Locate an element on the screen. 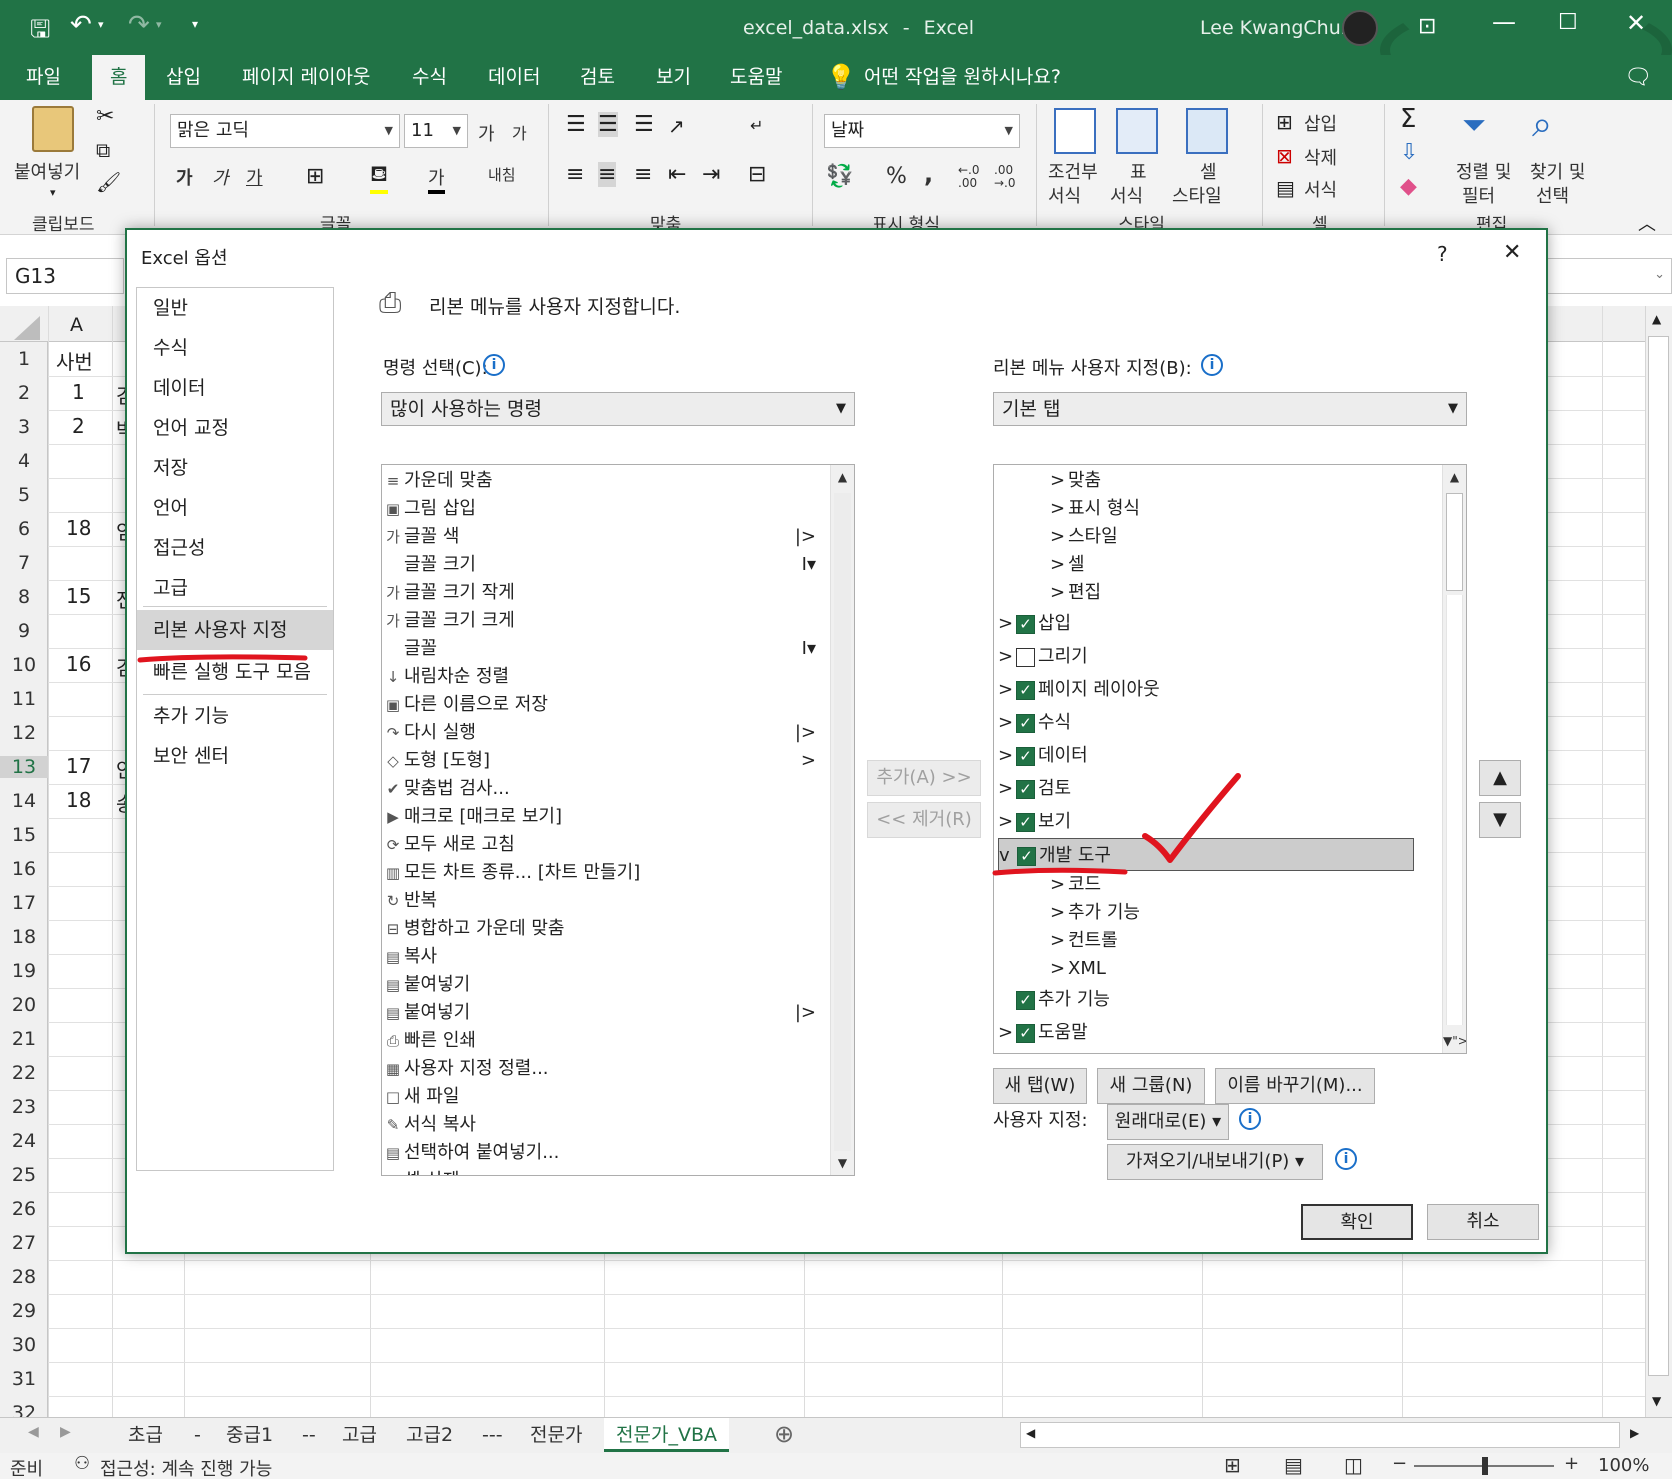 The width and height of the screenshot is (1672, 1481). annotation-overlay is located at coordinates (689, 765).